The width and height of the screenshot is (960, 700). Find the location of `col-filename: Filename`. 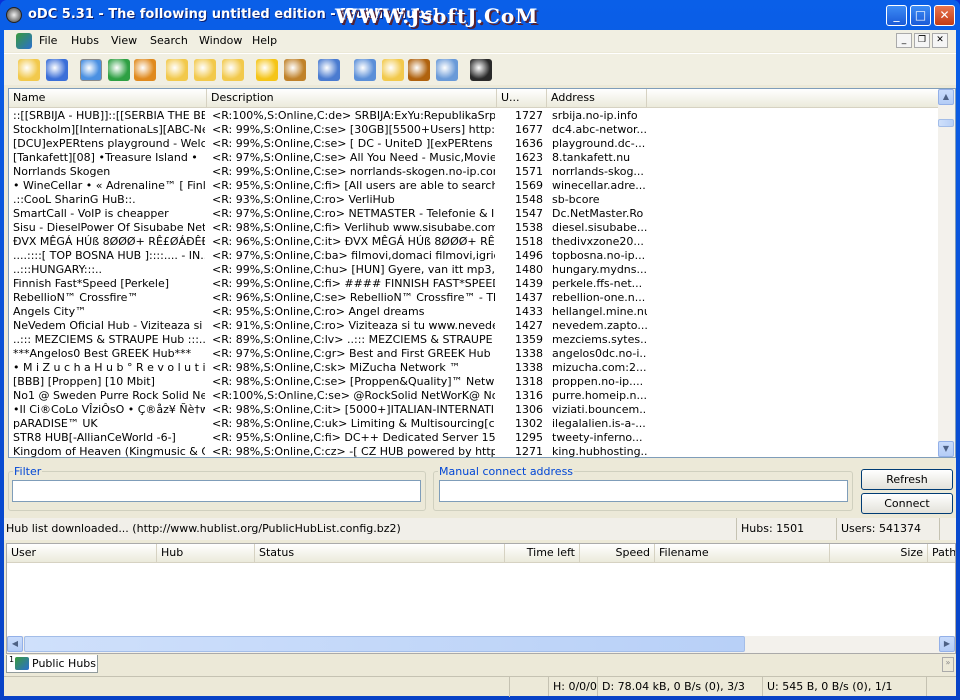

col-filename: Filename is located at coordinates (742, 553).